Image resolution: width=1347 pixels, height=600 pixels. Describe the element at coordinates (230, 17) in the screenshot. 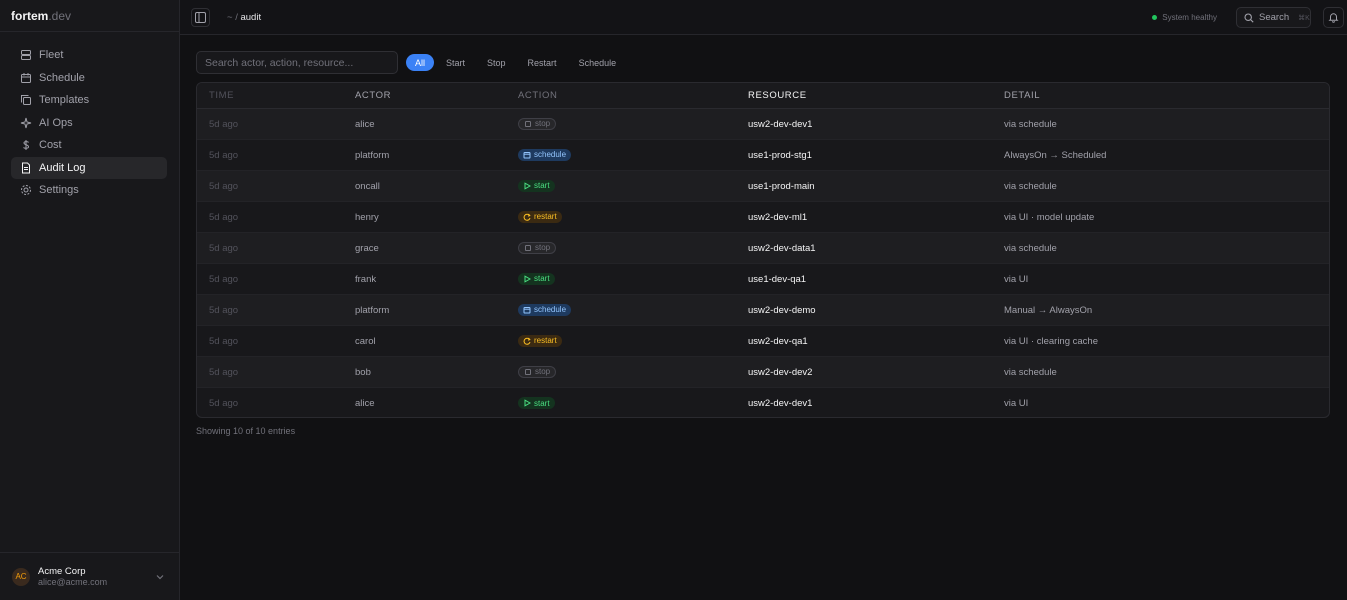

I see `breadcrumb-root: ~` at that location.